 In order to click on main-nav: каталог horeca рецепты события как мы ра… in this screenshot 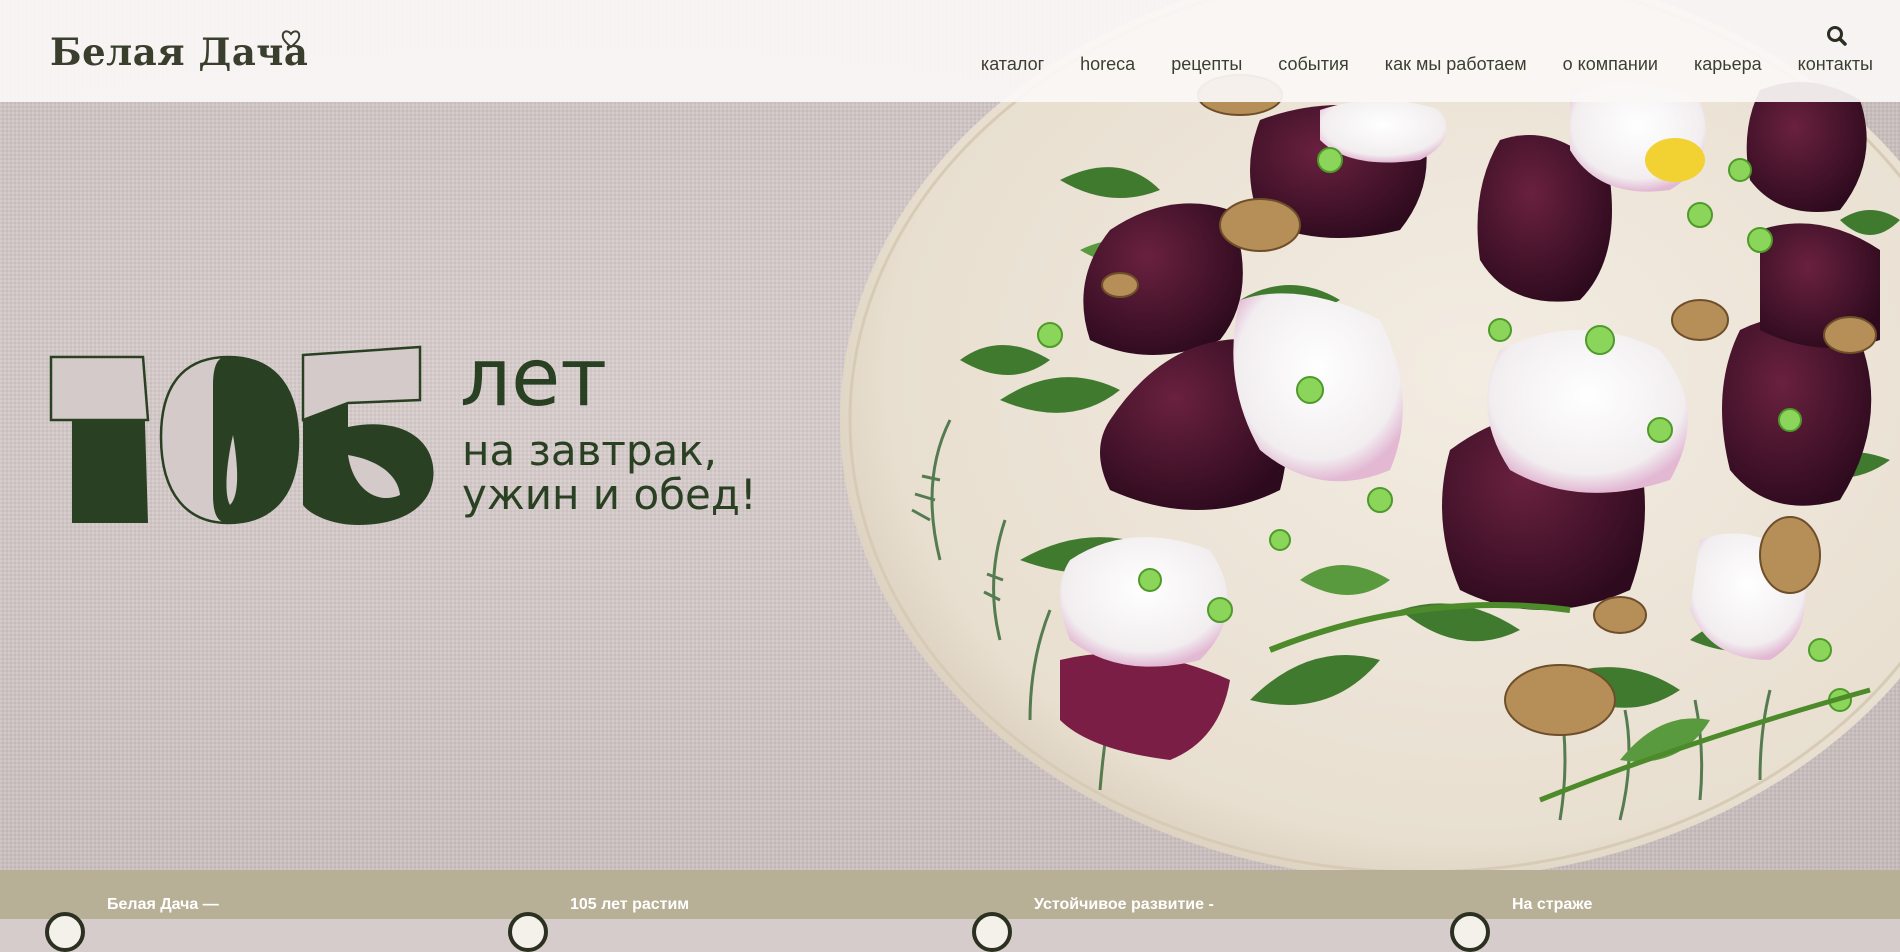, I will do `click(1427, 64)`.